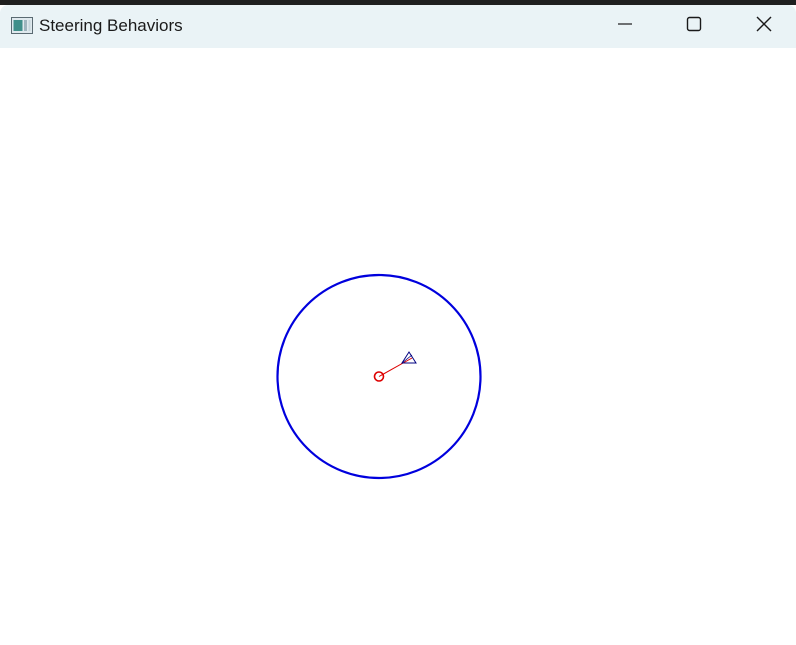 This screenshot has width=796, height=645. I want to click on minimize-icon, so click(625, 26).